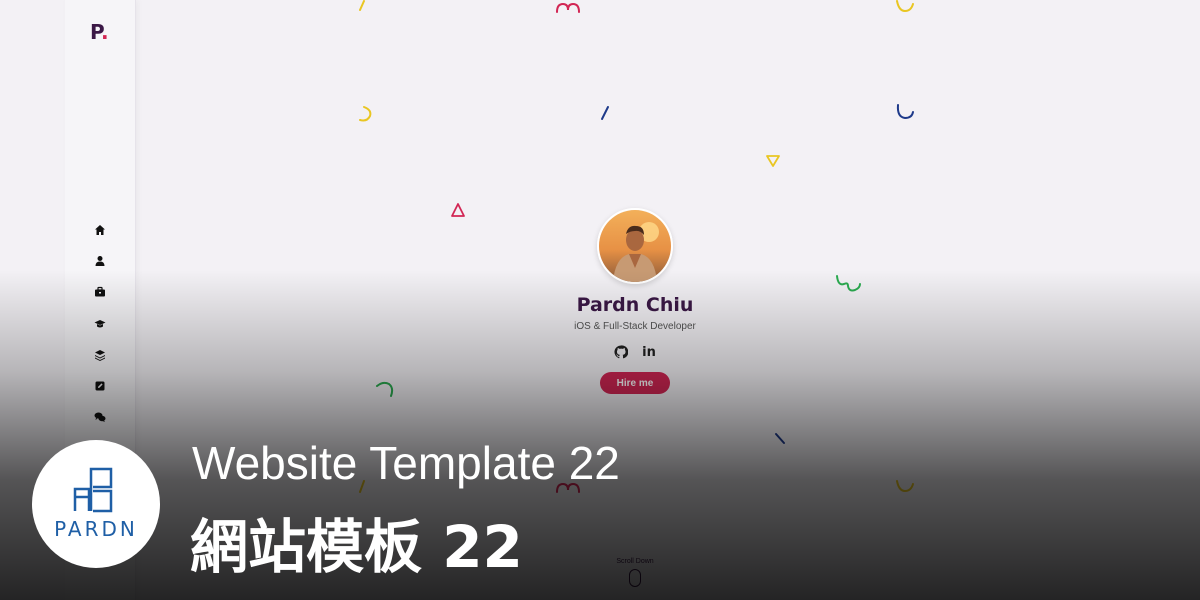 The height and width of the screenshot is (600, 1200). I want to click on brand-badge: PARDN, so click(96, 504).